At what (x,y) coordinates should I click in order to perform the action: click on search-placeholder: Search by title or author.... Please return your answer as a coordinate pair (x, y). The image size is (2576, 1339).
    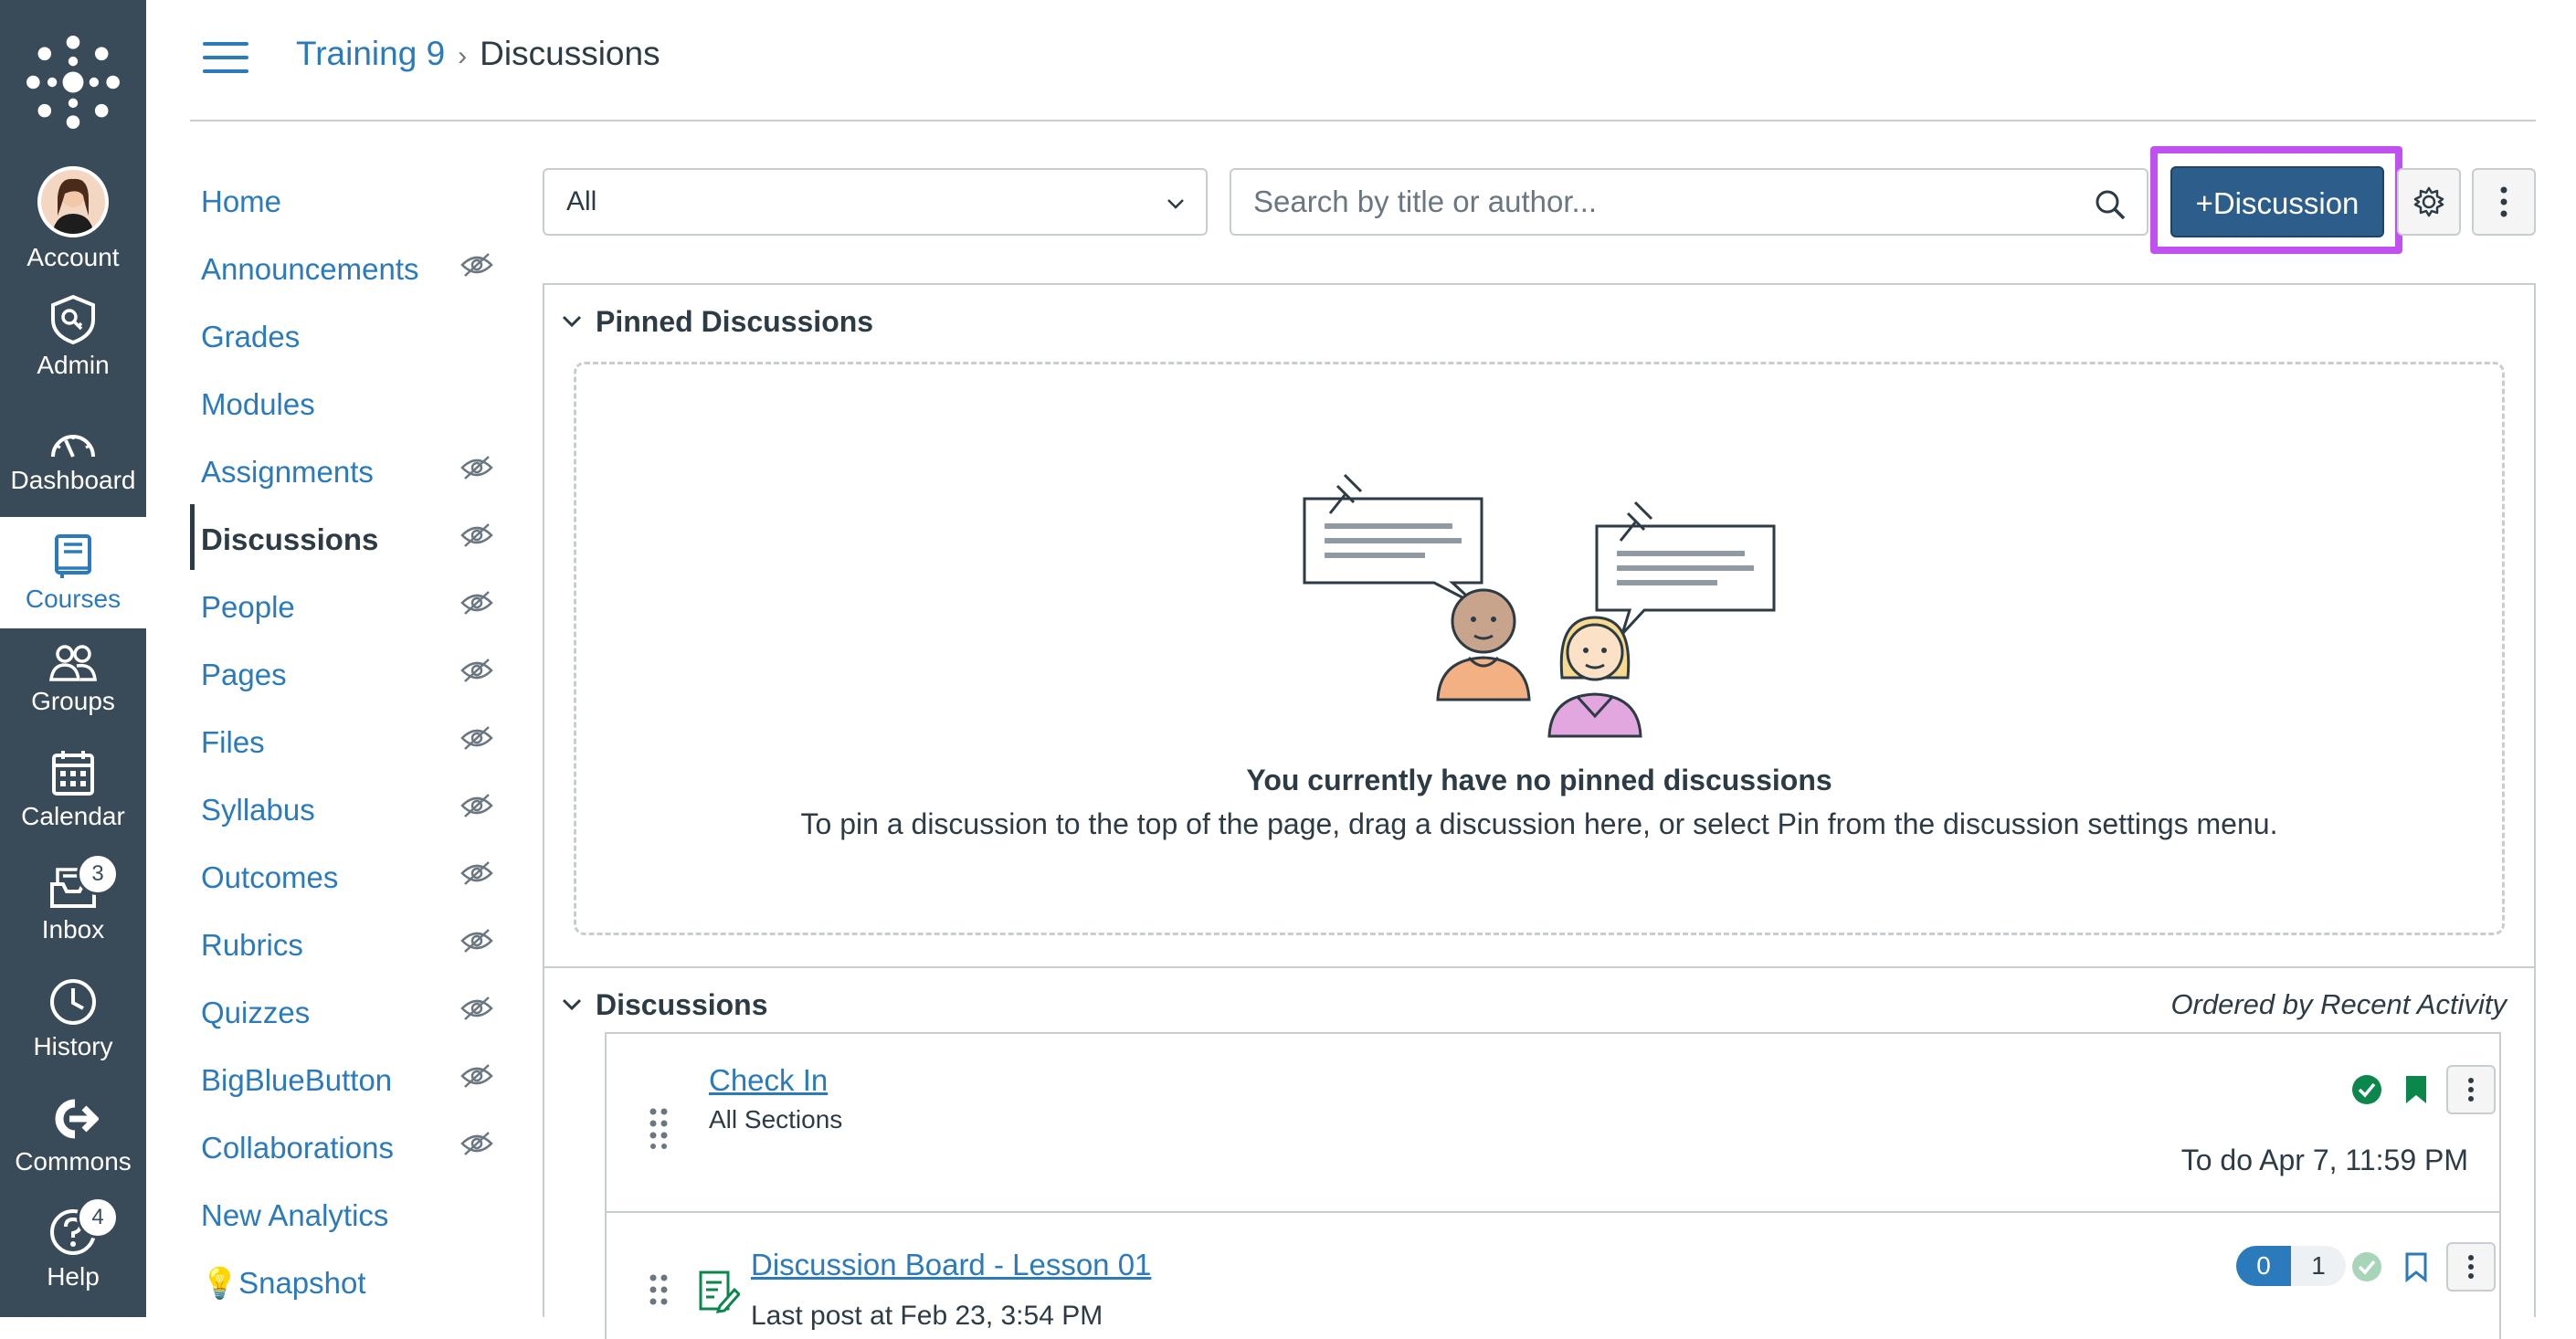
    Looking at the image, I should click on (1426, 201).